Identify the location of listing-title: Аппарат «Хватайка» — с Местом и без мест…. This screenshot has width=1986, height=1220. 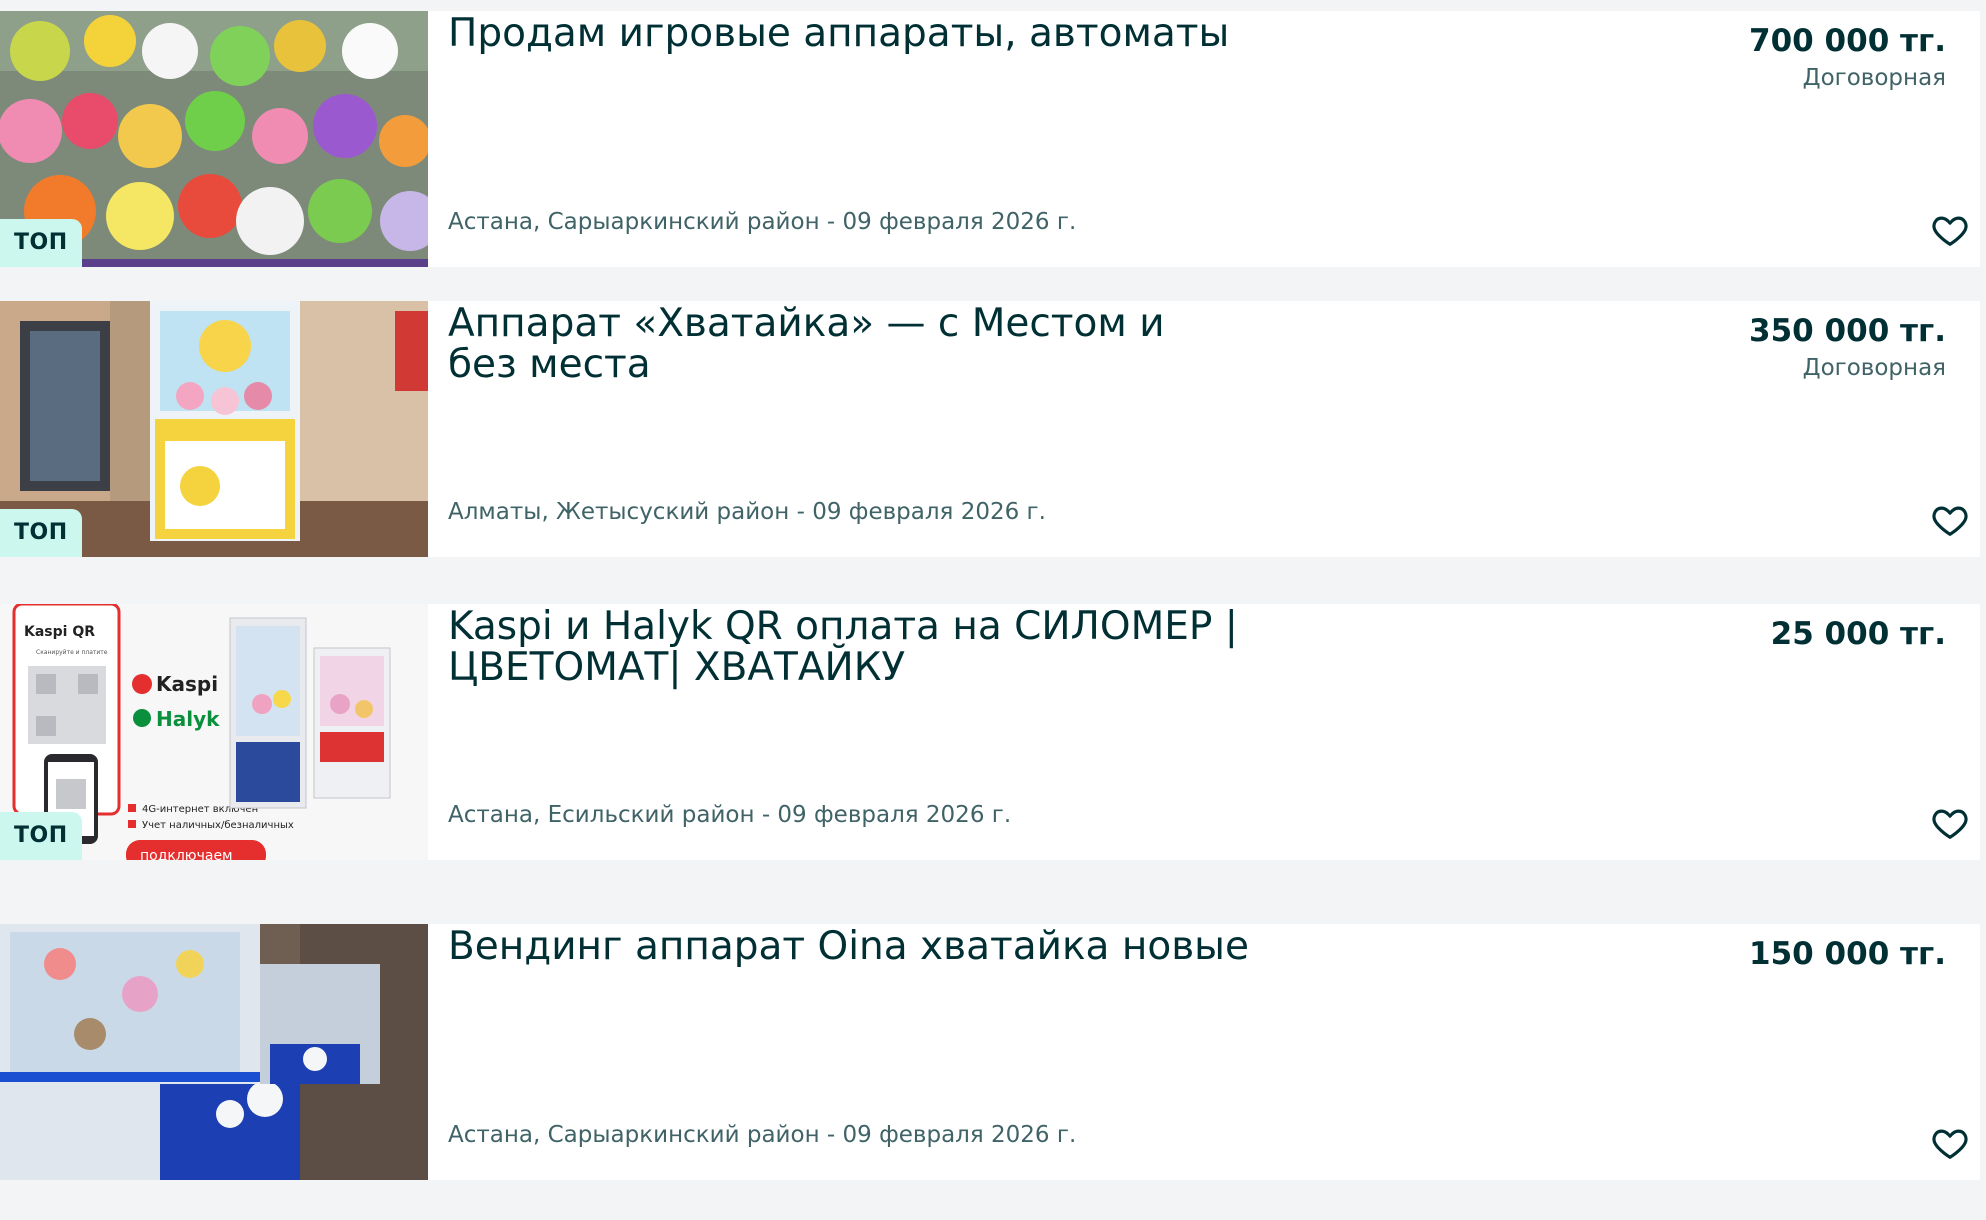
(838, 344).